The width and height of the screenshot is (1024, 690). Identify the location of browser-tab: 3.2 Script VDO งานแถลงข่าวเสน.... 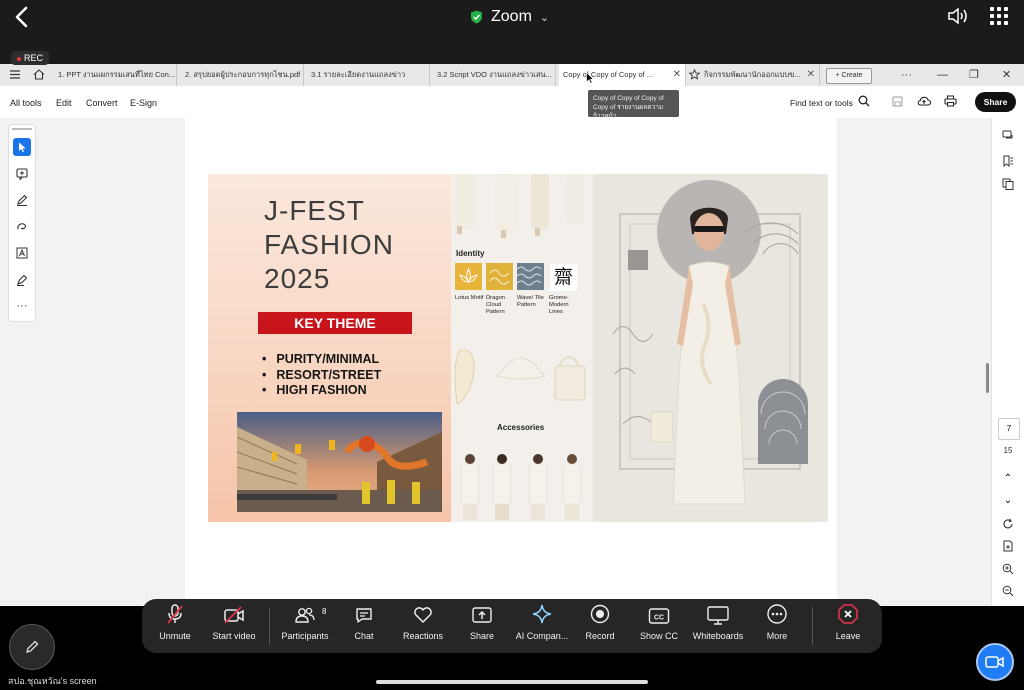
(494, 75).